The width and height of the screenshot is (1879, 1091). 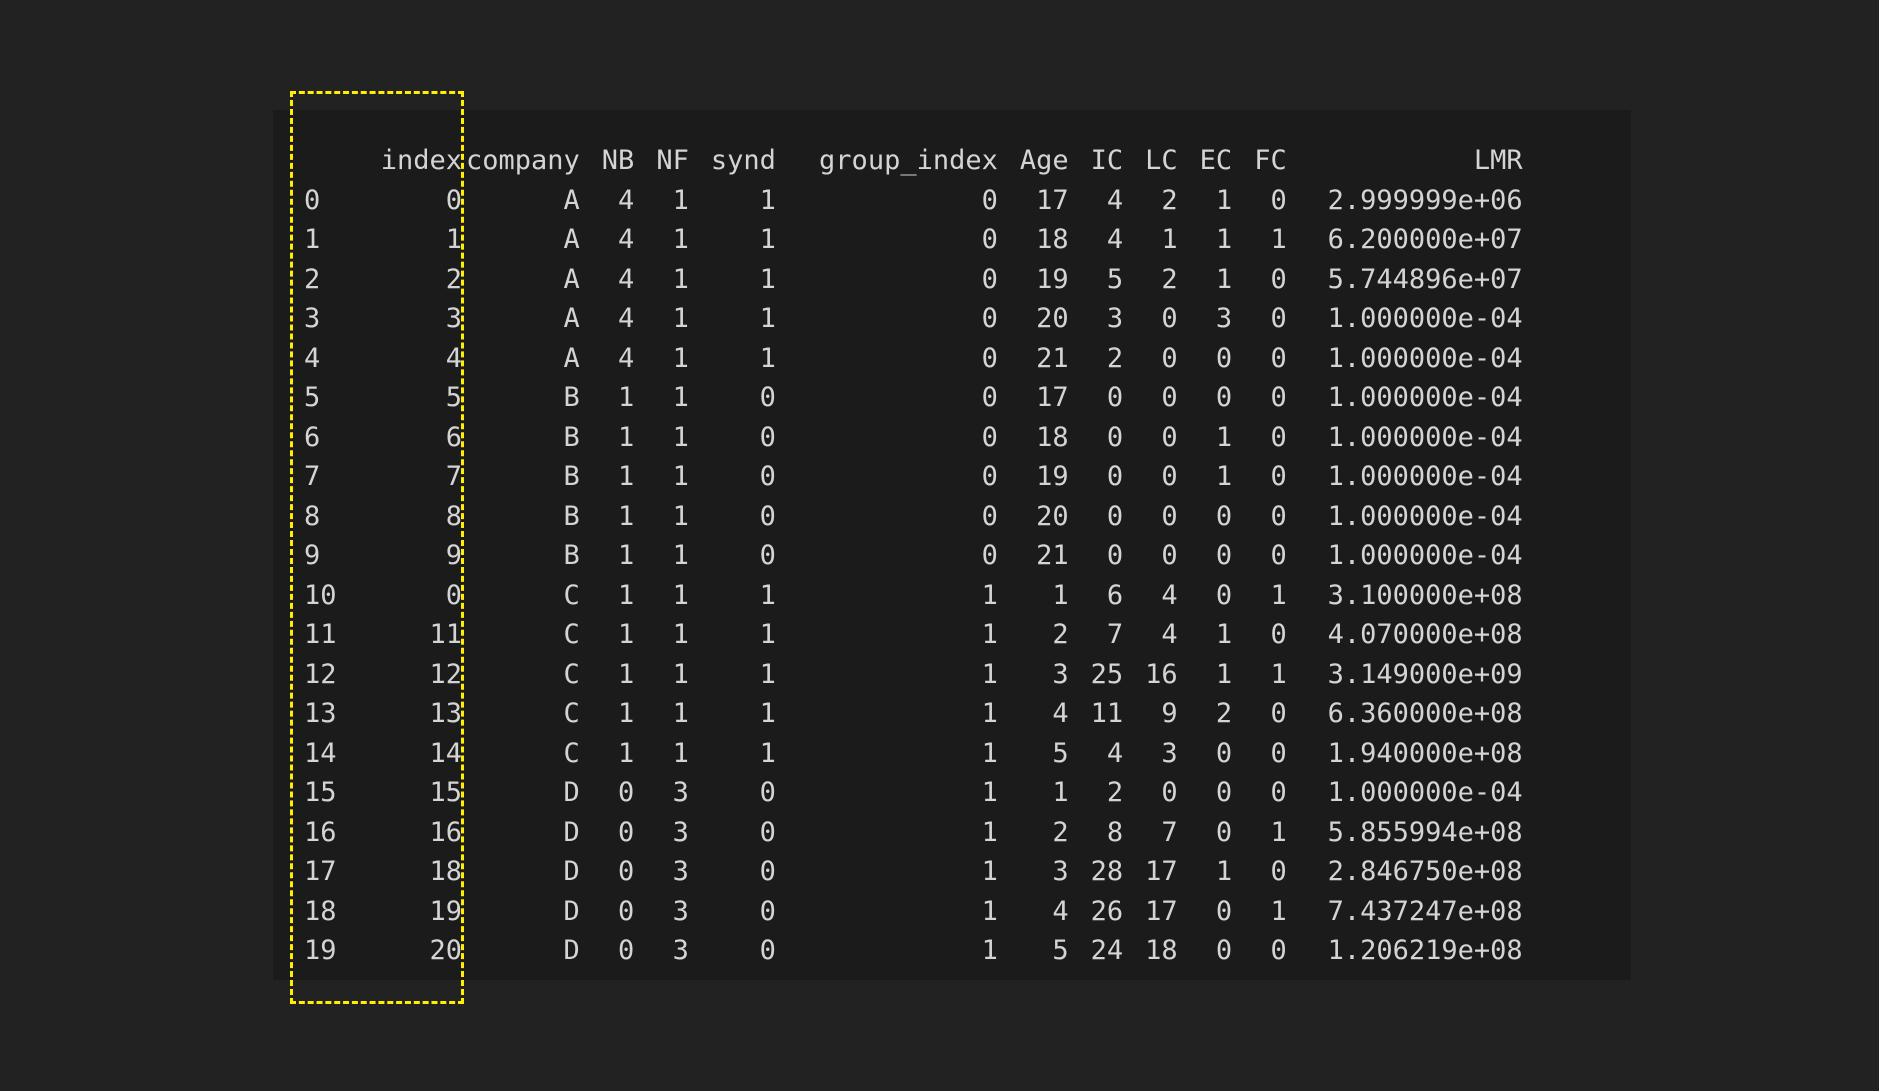 What do you see at coordinates (320, 793) in the screenshot?
I see `row-index-cell: 15` at bounding box center [320, 793].